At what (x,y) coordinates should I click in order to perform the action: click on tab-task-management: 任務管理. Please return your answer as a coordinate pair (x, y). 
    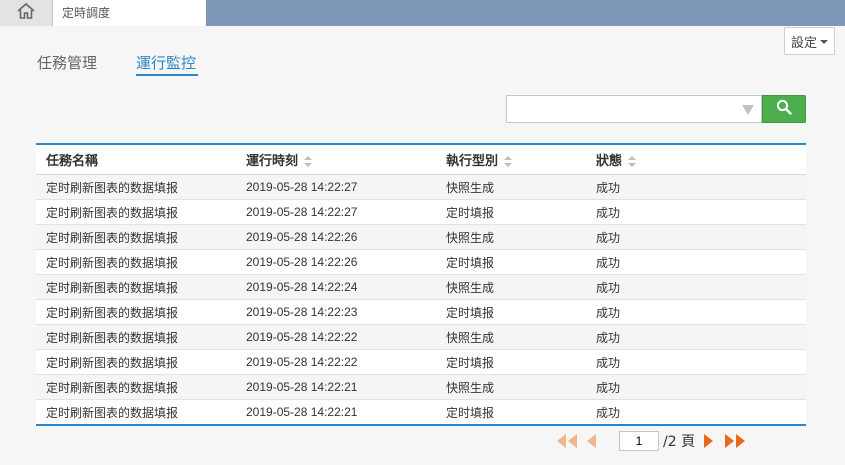
    Looking at the image, I should click on (67, 62).